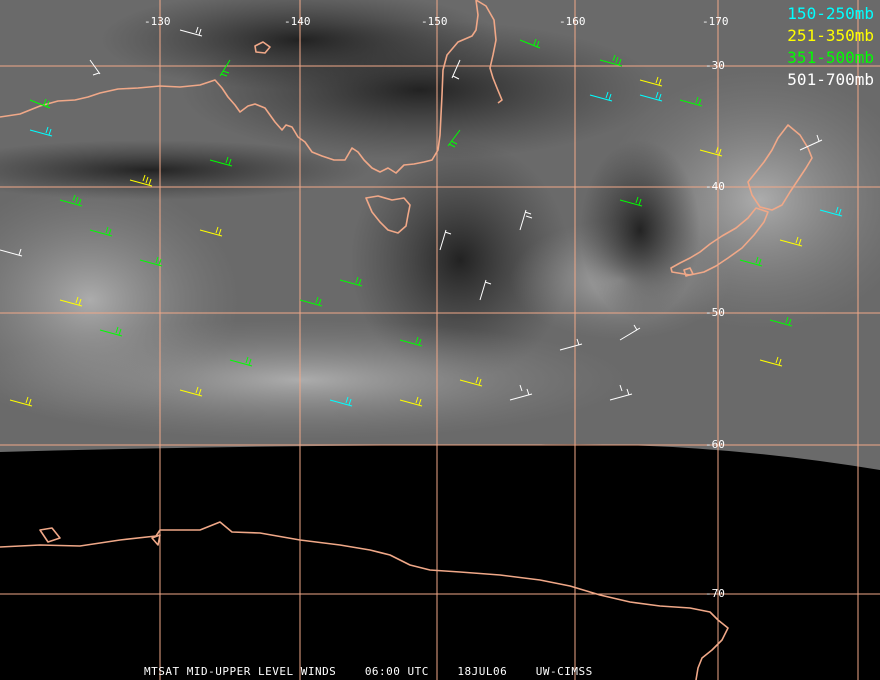 The height and width of the screenshot is (680, 880). Describe the element at coordinates (715, 21) in the screenshot. I see `longitude-label: -170` at that location.